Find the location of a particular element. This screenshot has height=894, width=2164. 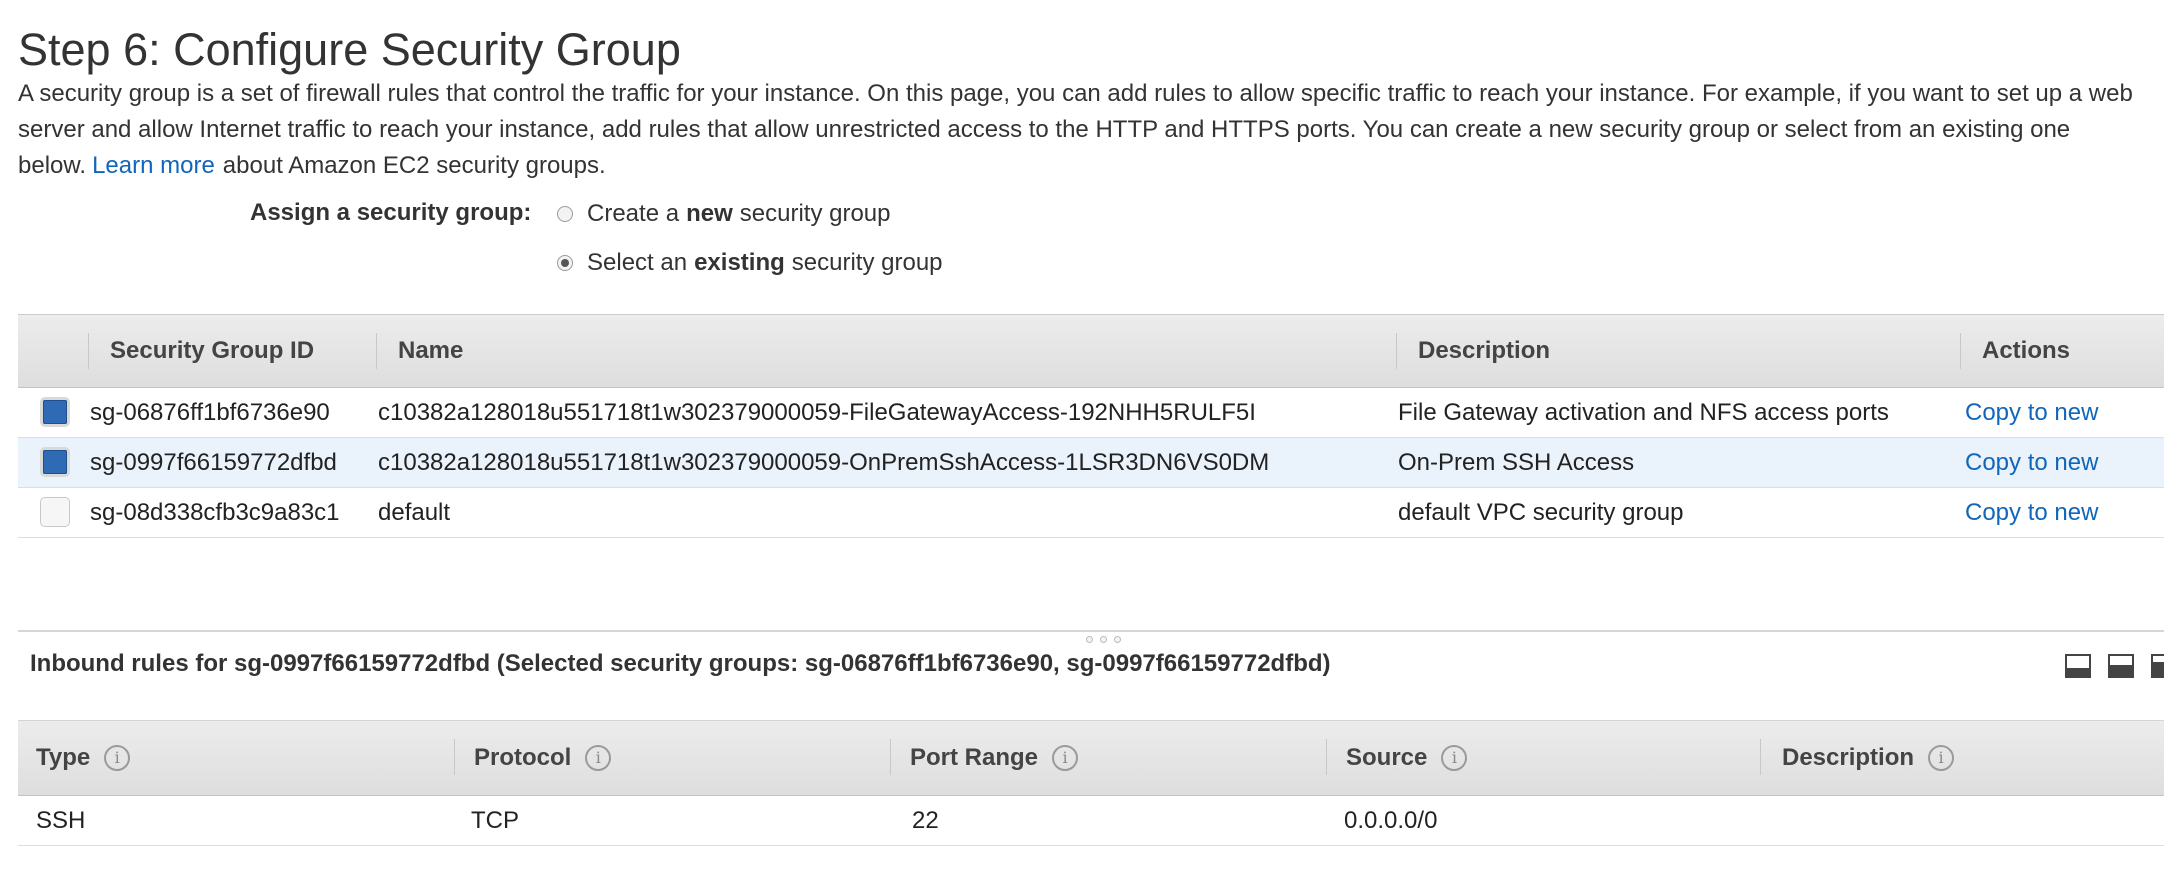

intro-suffix: about Amazon EC2 security groups. is located at coordinates (414, 165).